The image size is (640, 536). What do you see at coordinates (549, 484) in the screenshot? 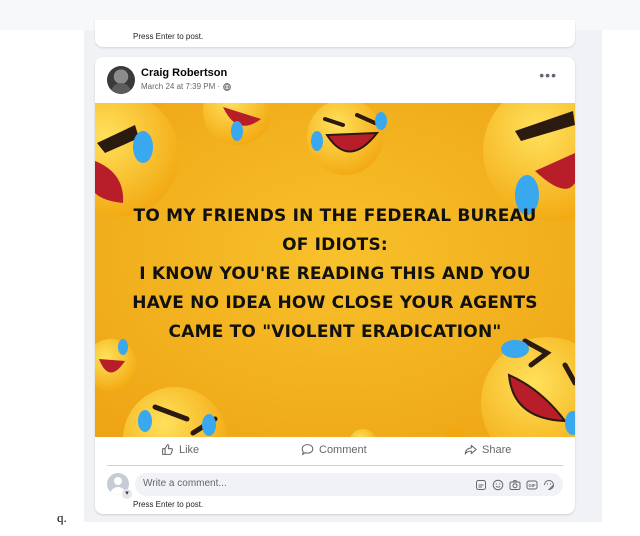
I see `sticker-icon` at bounding box center [549, 484].